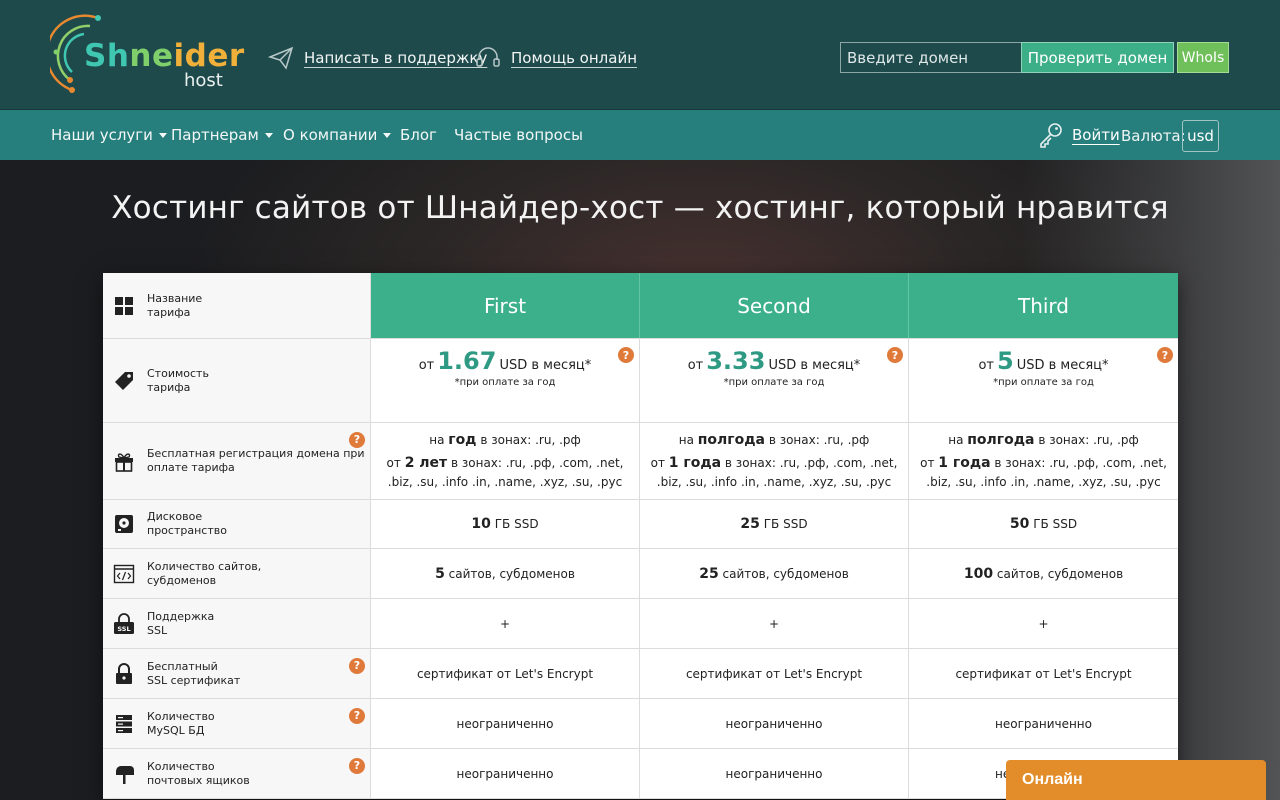  Describe the element at coordinates (237, 573) in the screenshot. I see `row-label-sites: Количество сайтов, субдоменов` at that location.